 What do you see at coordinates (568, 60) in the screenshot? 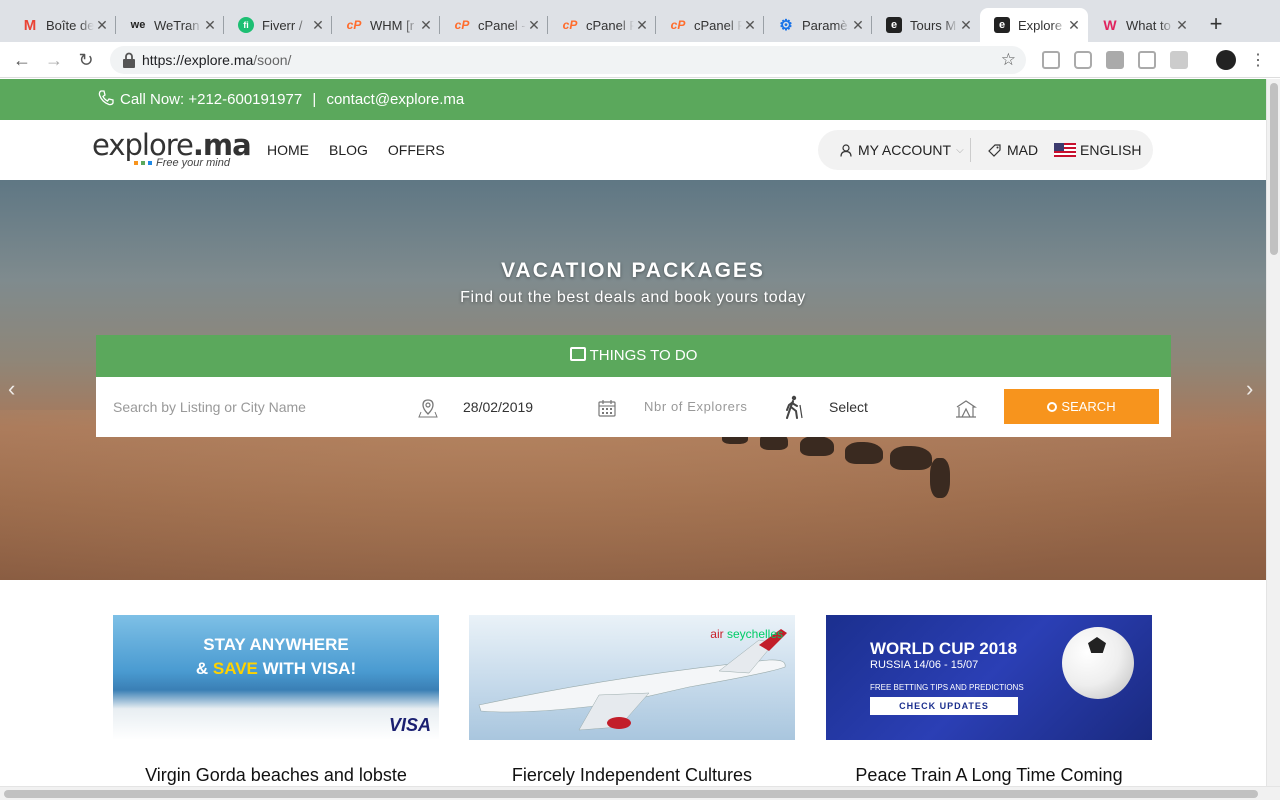
I see `url-bar: https://explore.ma/soon/ ☆` at bounding box center [568, 60].